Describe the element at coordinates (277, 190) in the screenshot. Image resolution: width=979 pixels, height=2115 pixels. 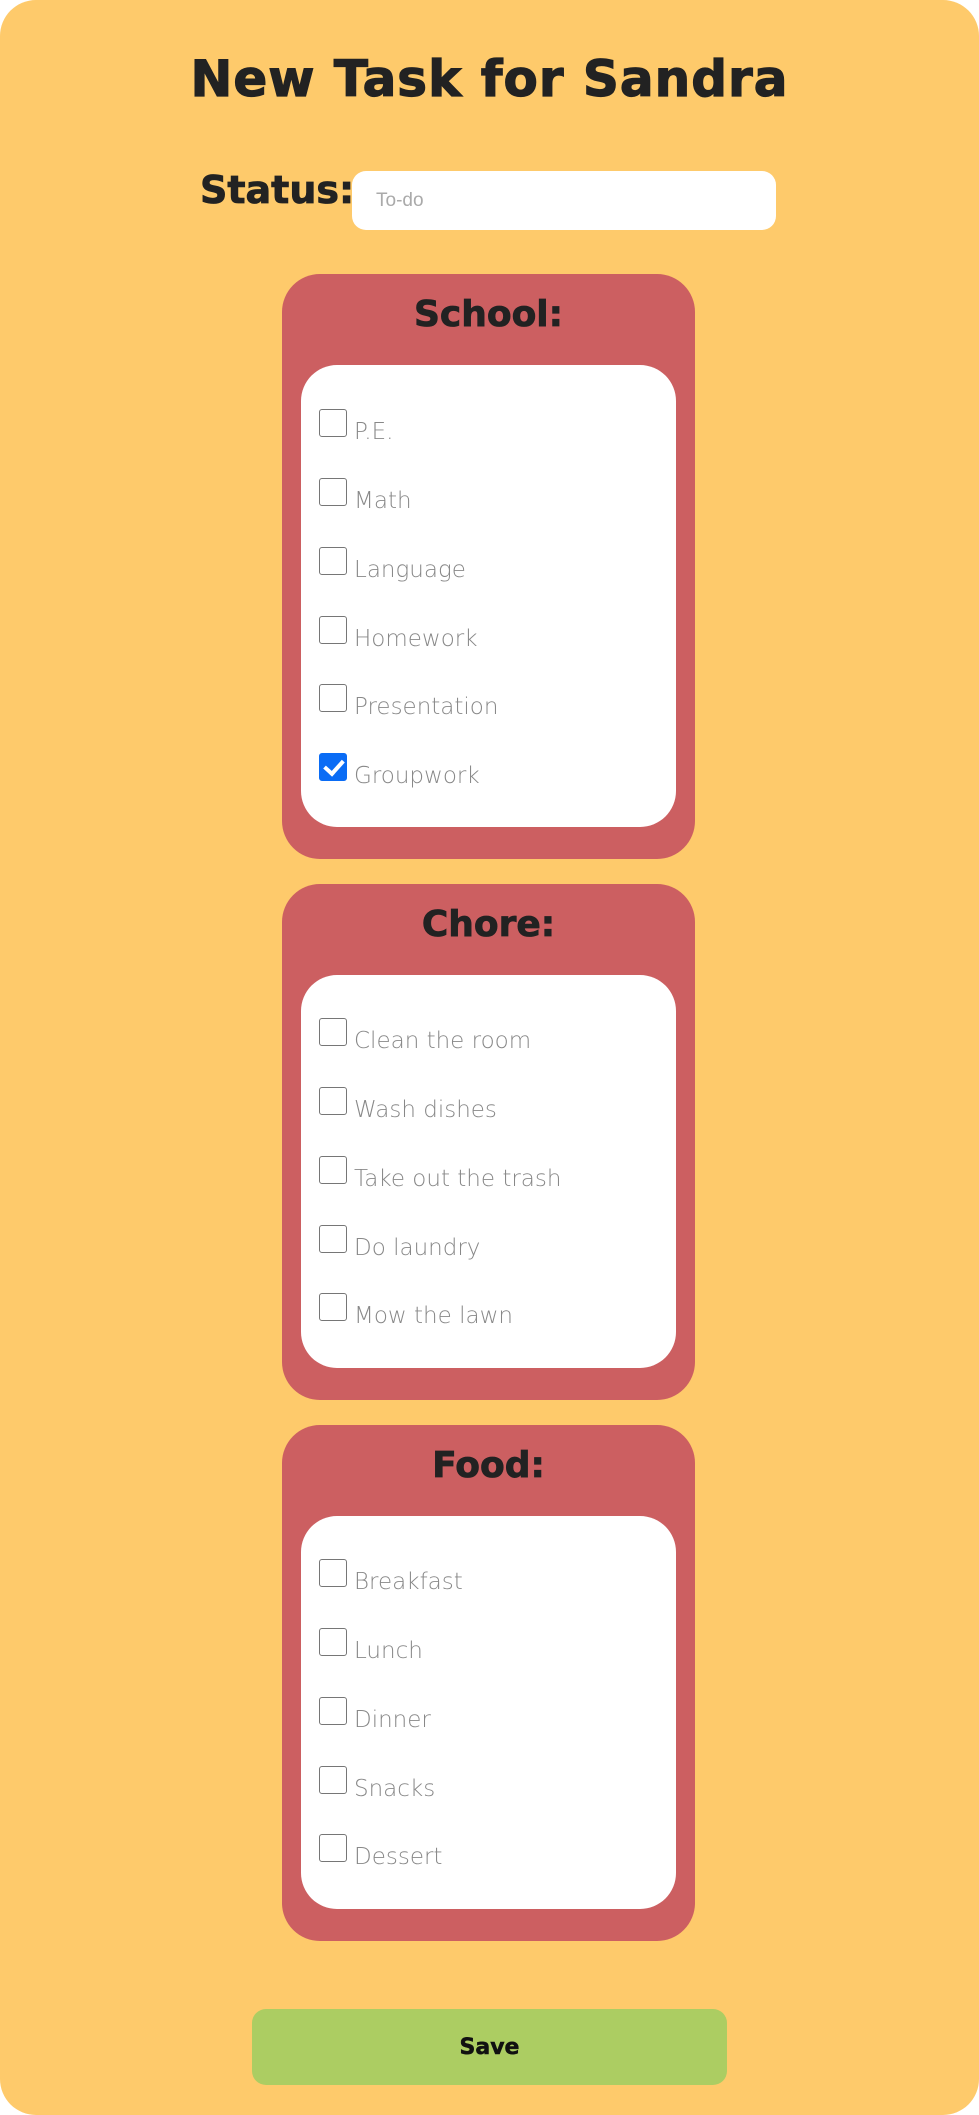
I see `status-label: Status:` at that location.